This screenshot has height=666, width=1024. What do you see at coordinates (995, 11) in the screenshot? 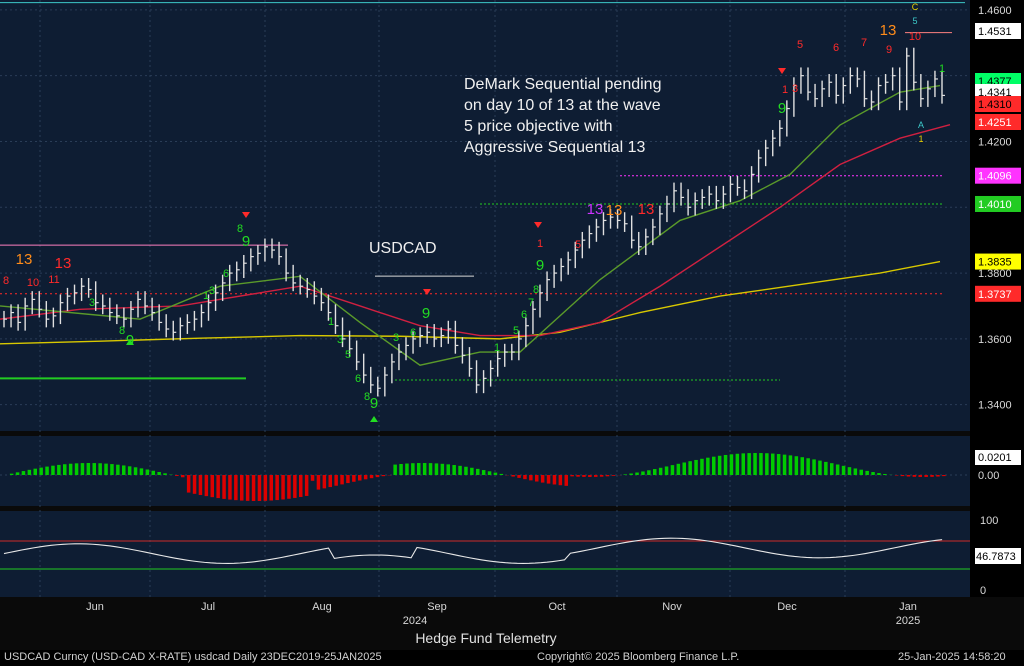
I see `price-tick-label: 1.4600` at bounding box center [995, 11].